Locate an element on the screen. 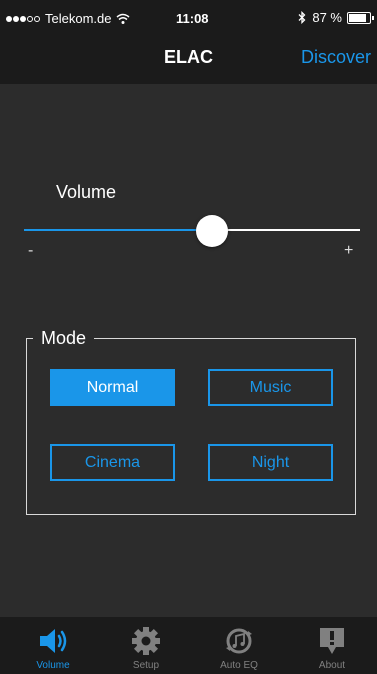 This screenshot has width=377, height=674. gear-icon is located at coordinates (146, 641).